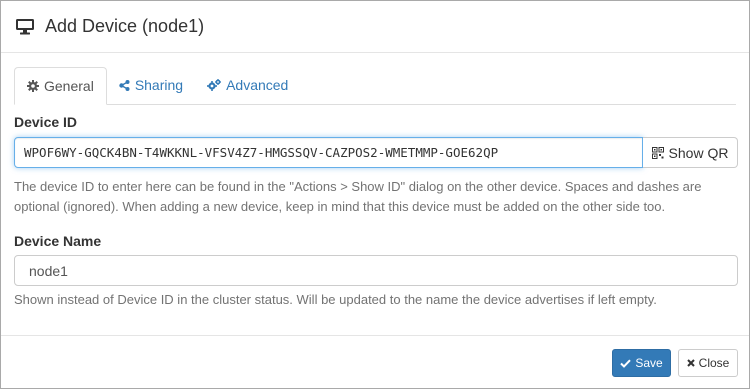  Describe the element at coordinates (626, 363) in the screenshot. I see `check-icon` at that location.